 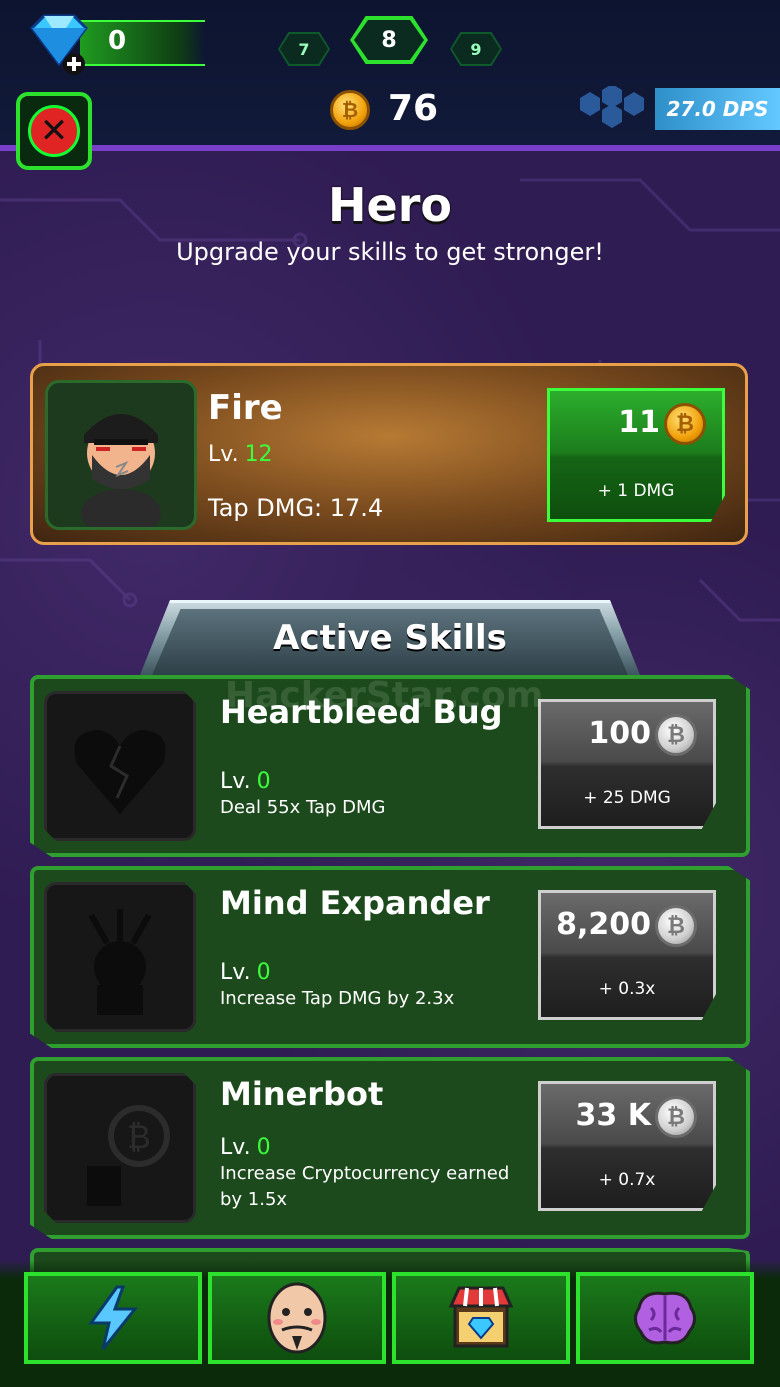 I want to click on brain-icon, so click(x=665, y=1318).